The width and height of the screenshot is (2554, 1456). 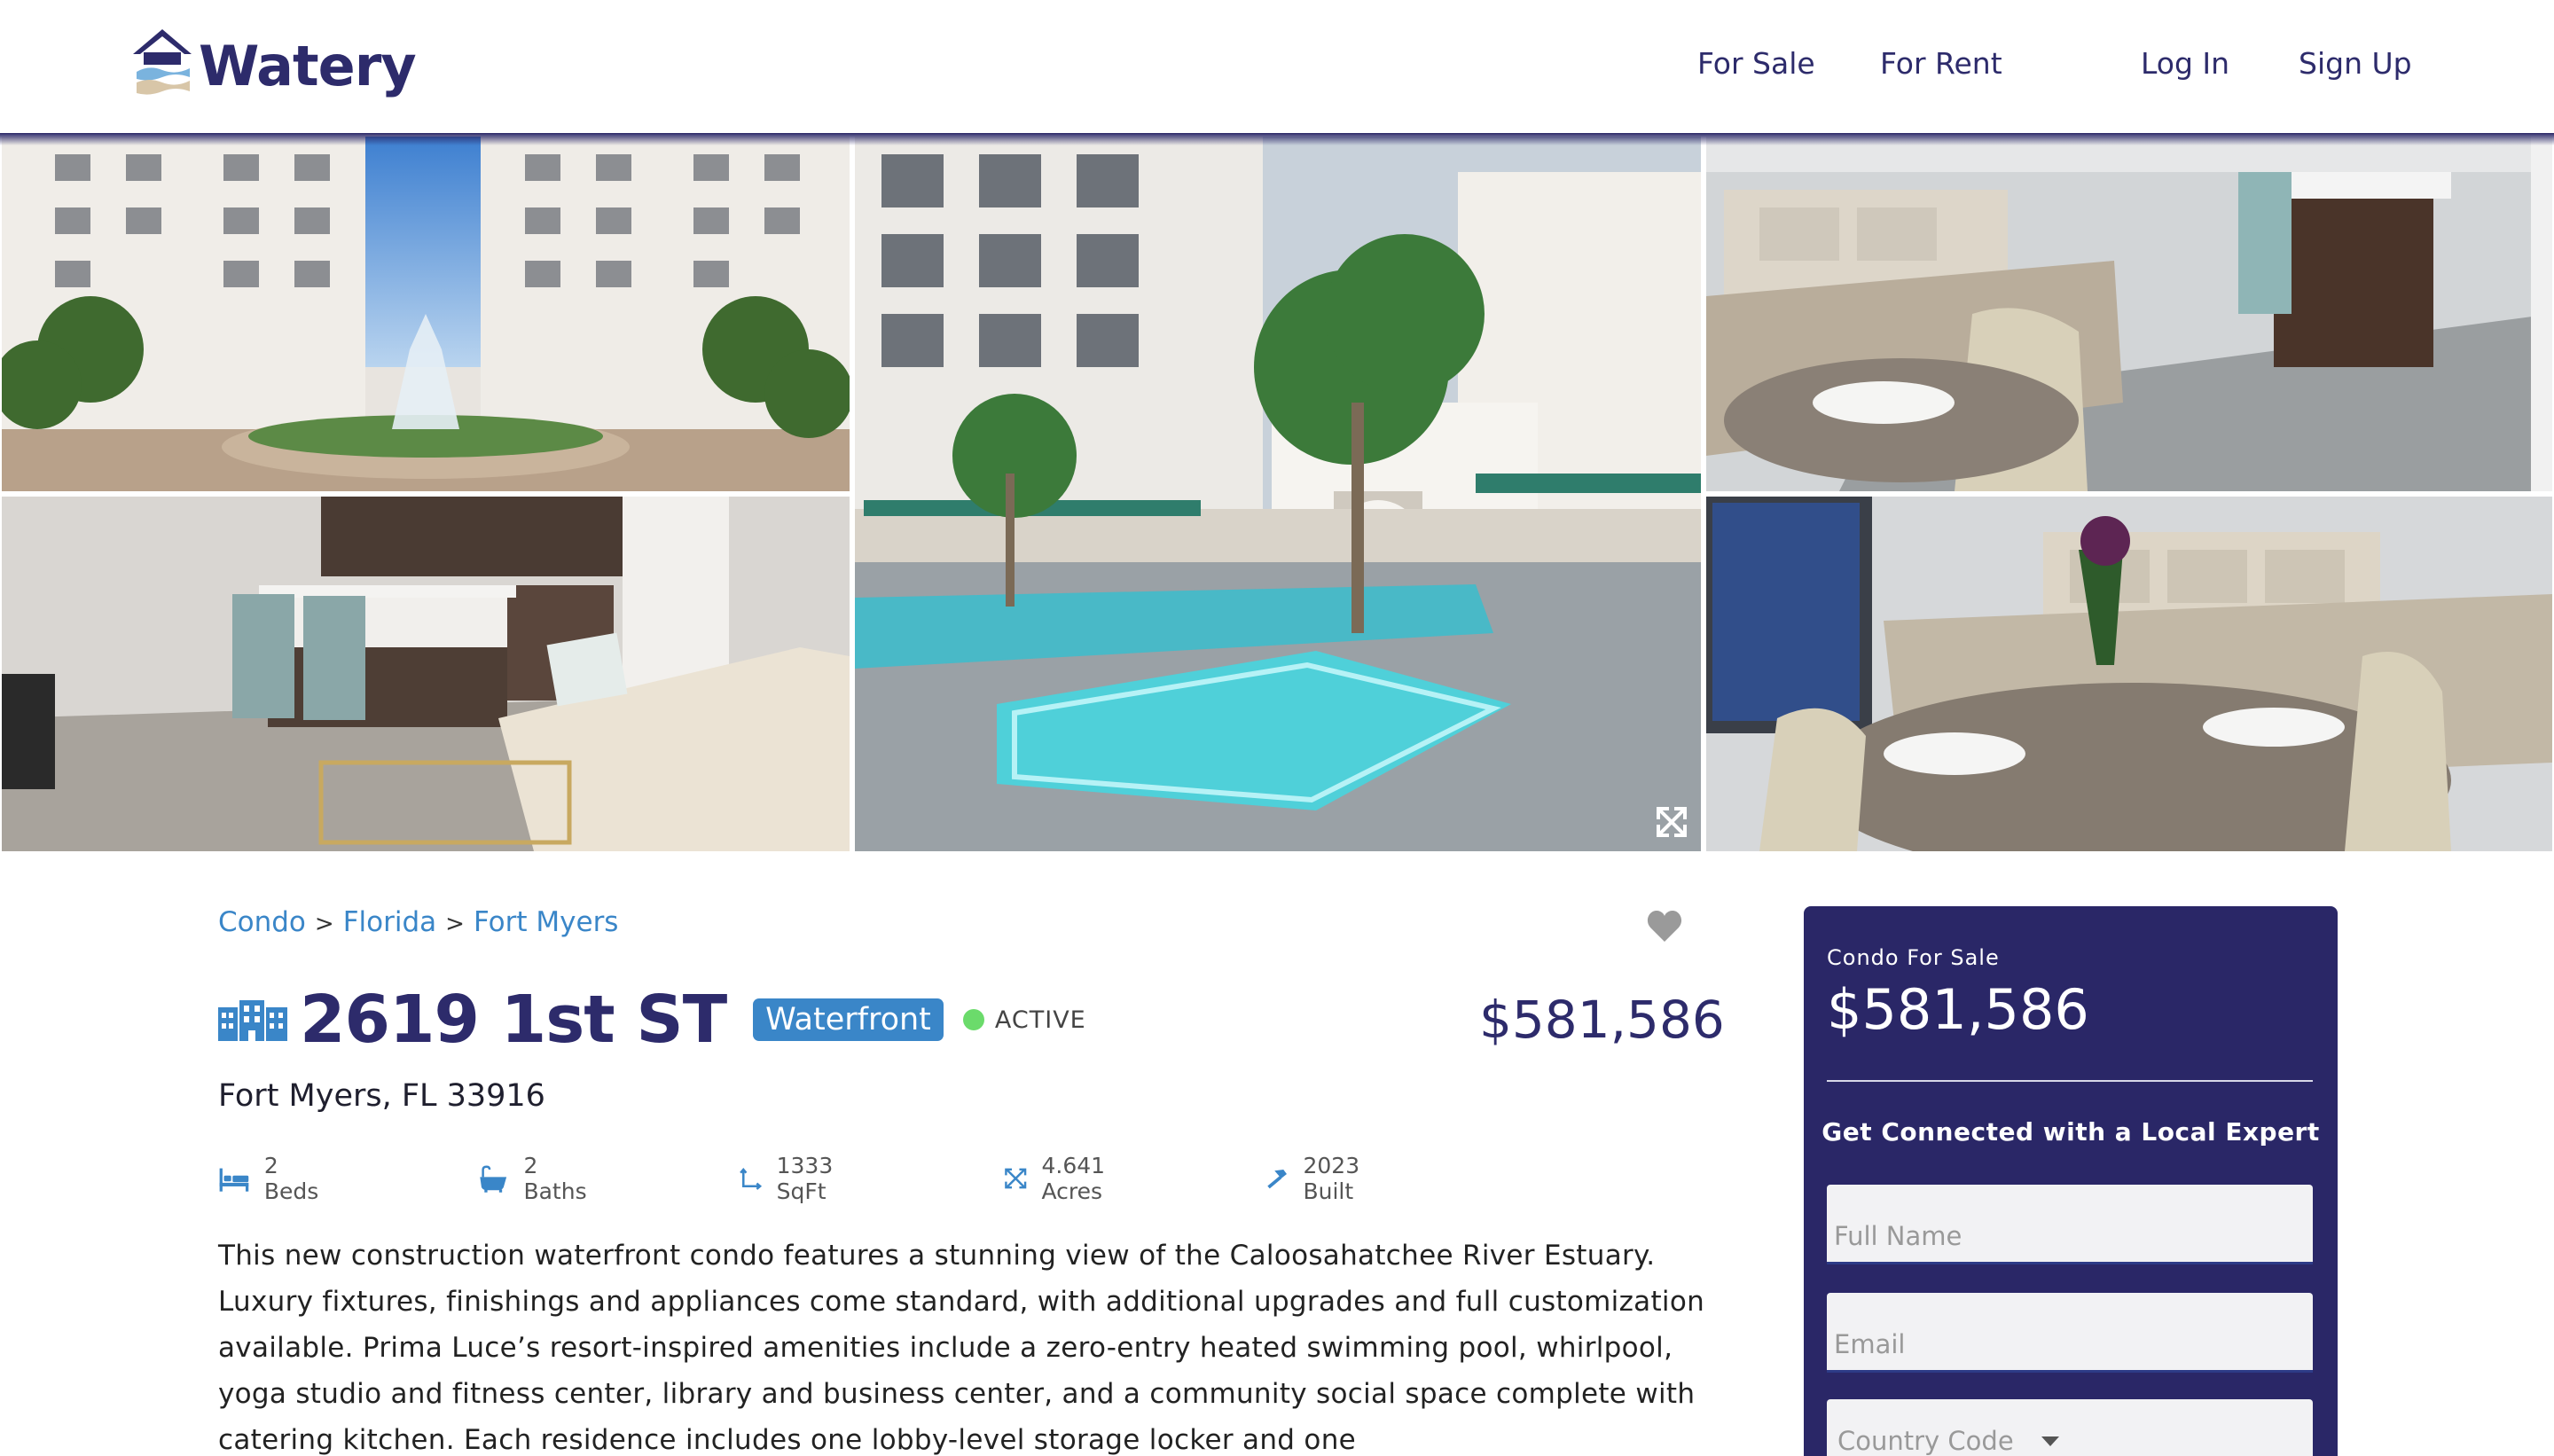 What do you see at coordinates (1277, 139) in the screenshot?
I see `header-shadow` at bounding box center [1277, 139].